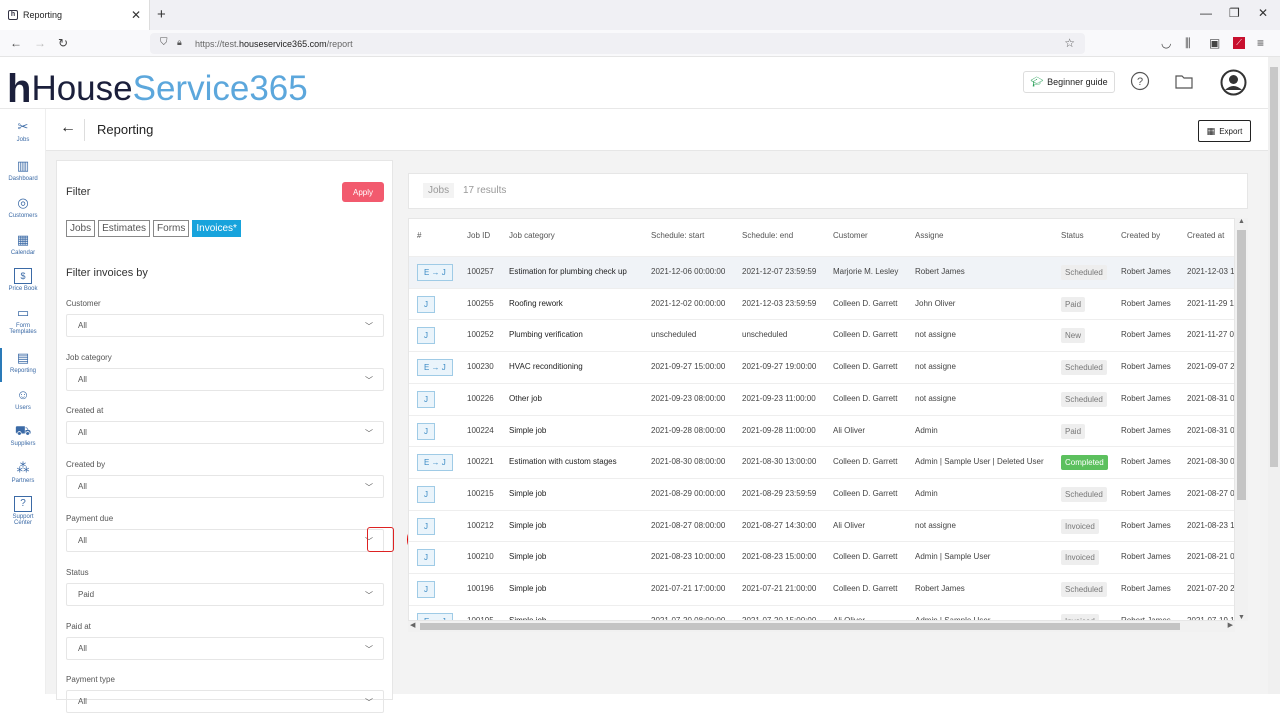 This screenshot has height=713, width=1280. What do you see at coordinates (225, 540) in the screenshot?
I see `payment-due-select: All ﹀` at bounding box center [225, 540].